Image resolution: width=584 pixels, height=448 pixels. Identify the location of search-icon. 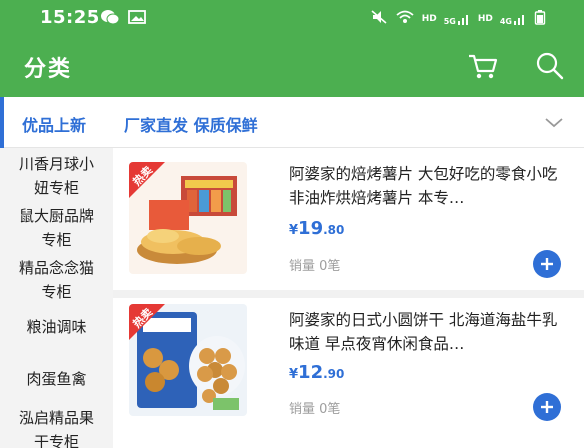
(550, 66).